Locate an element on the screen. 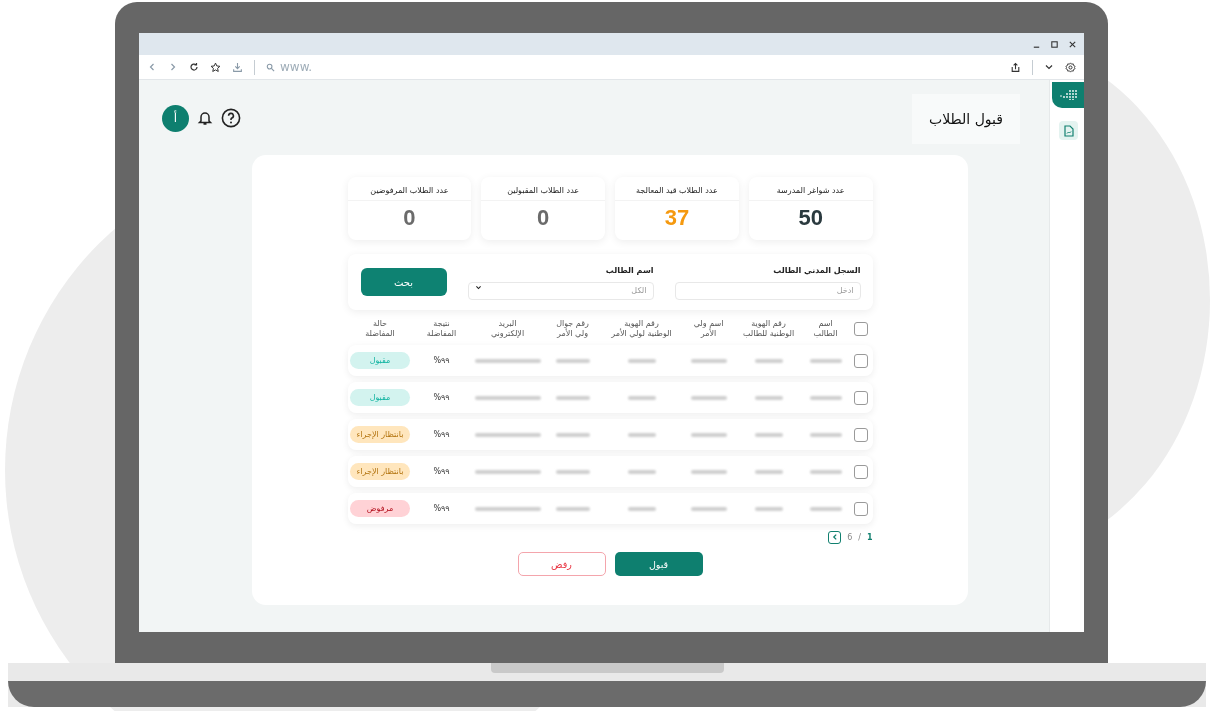  stat-label: عدد الطلاب المقبولين is located at coordinates (543, 189).